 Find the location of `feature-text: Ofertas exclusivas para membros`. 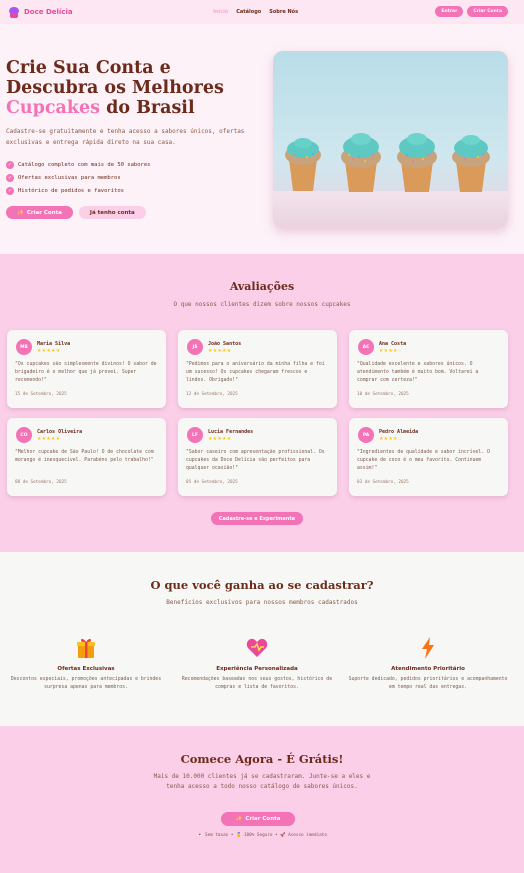

feature-text: Ofertas exclusivas para membros is located at coordinates (69, 177).